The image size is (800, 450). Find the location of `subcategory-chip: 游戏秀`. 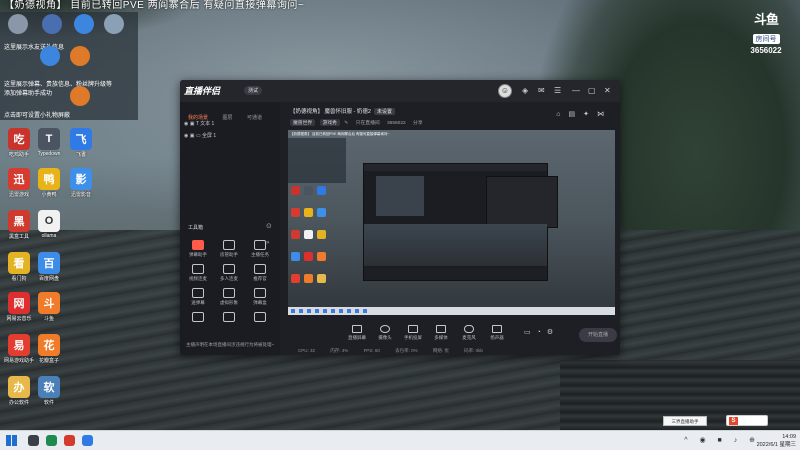

subcategory-chip: 游戏秀 is located at coordinates (329, 122).